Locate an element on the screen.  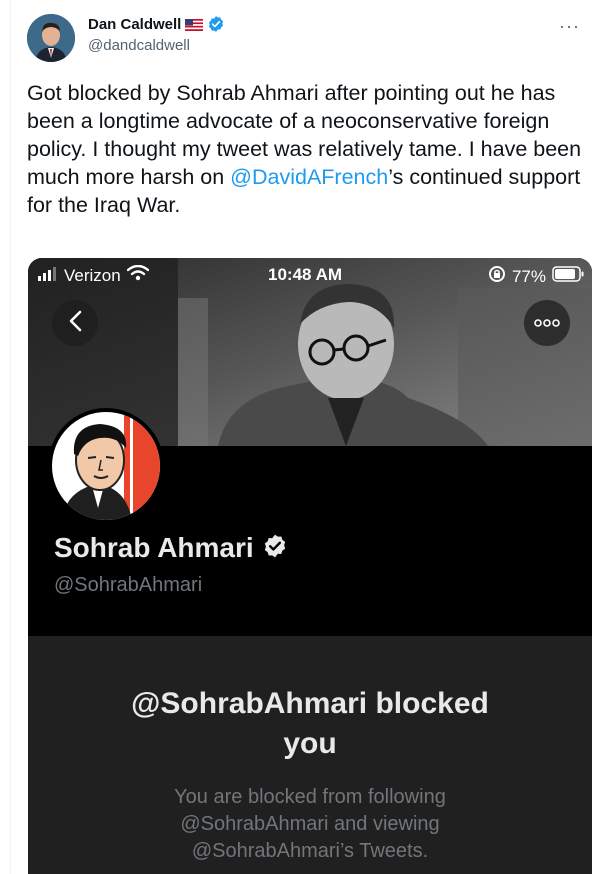
battery-percent: 77% is located at coordinates (528, 276).